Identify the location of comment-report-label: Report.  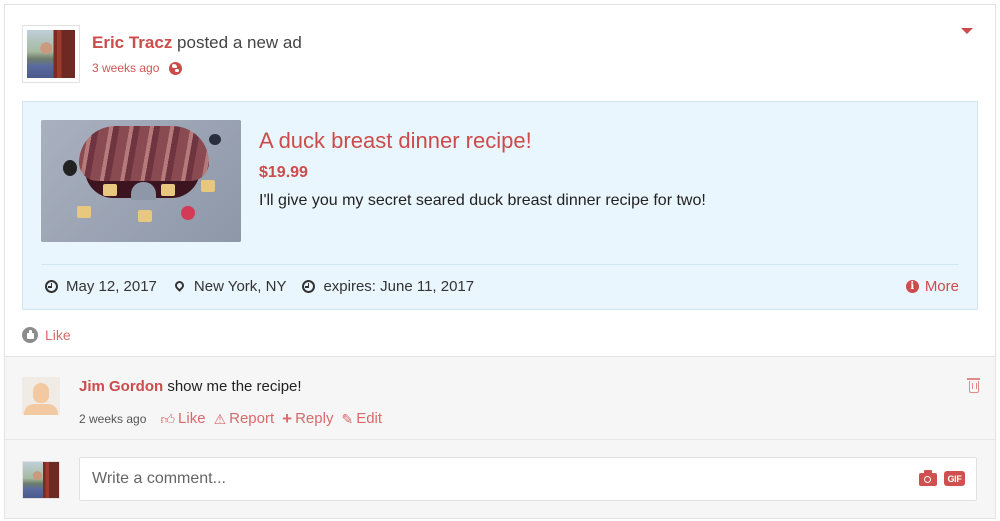
(252, 418).